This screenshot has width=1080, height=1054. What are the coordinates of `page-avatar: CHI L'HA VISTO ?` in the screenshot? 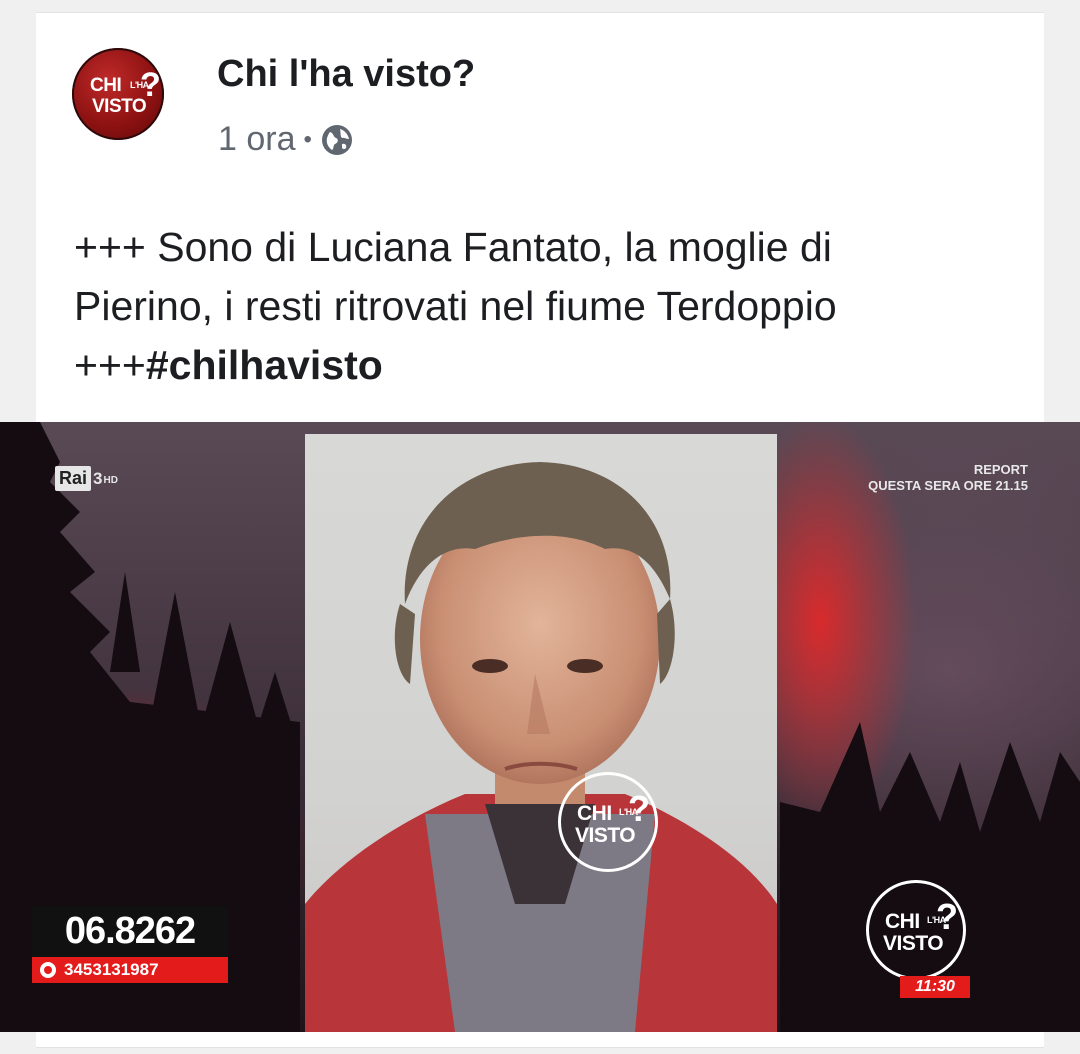 It's located at (118, 94).